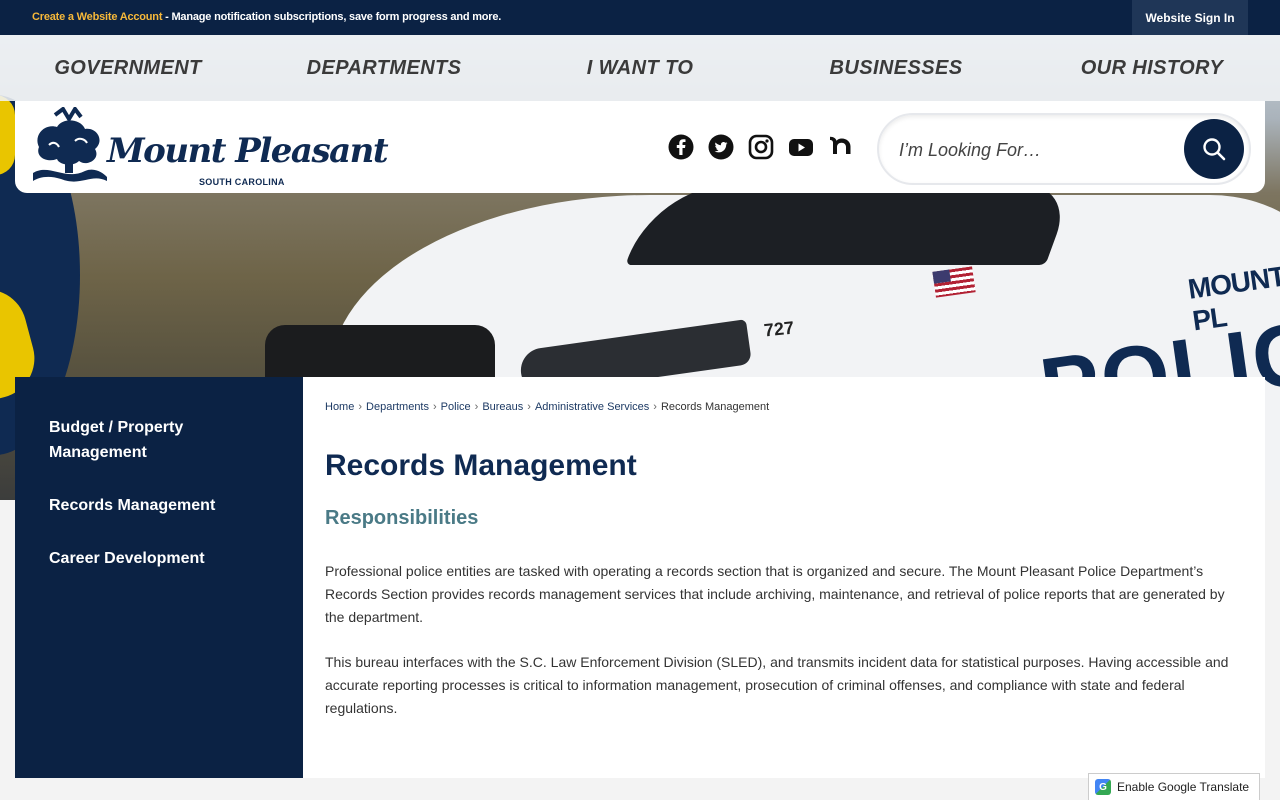 The height and width of the screenshot is (800, 1280). I want to click on oak-tree-logo-icon, so click(70, 144).